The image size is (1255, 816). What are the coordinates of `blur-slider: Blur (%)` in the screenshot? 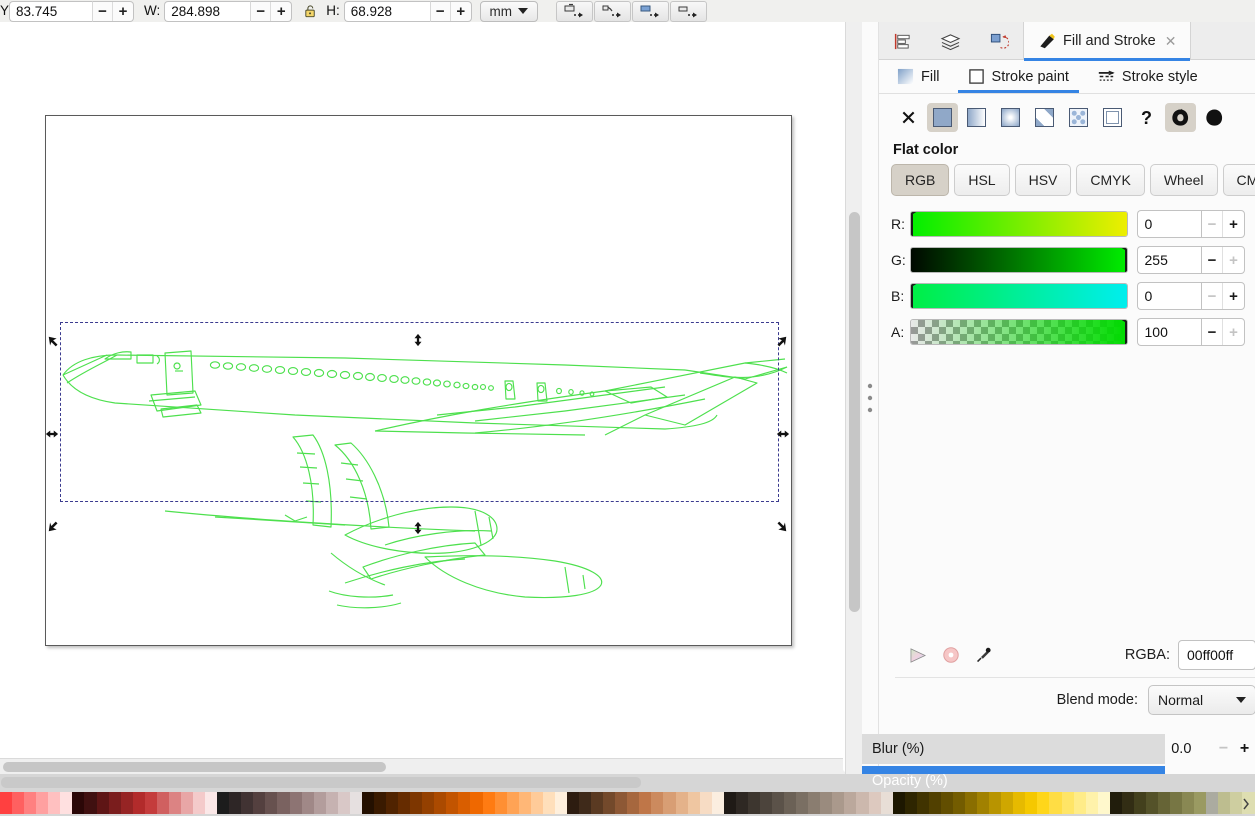 It's located at (1014, 749).